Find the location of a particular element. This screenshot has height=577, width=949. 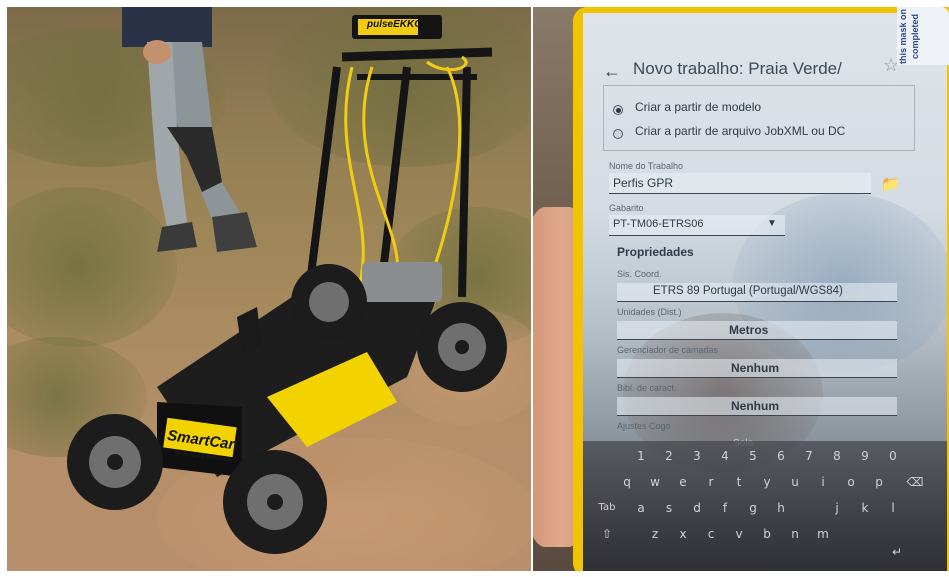

key: 7 is located at coordinates (809, 456).